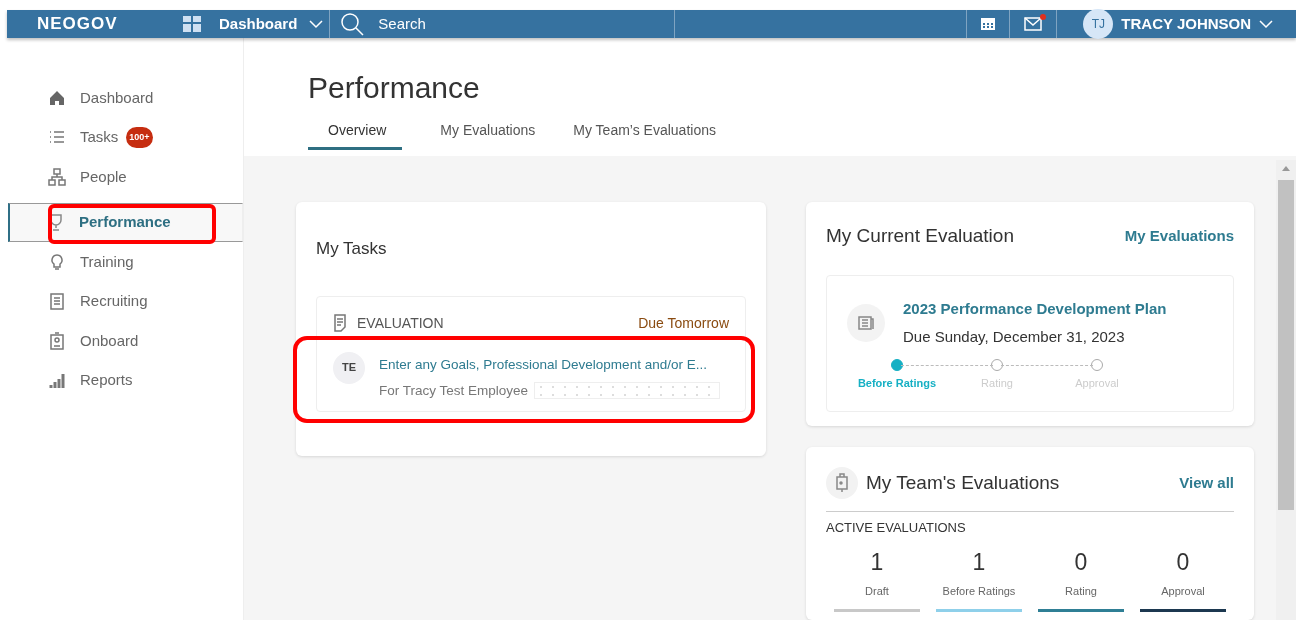 The height and width of the screenshot is (620, 1296). What do you see at coordinates (1098, 24) in the screenshot?
I see `user-avatar: TJ` at bounding box center [1098, 24].